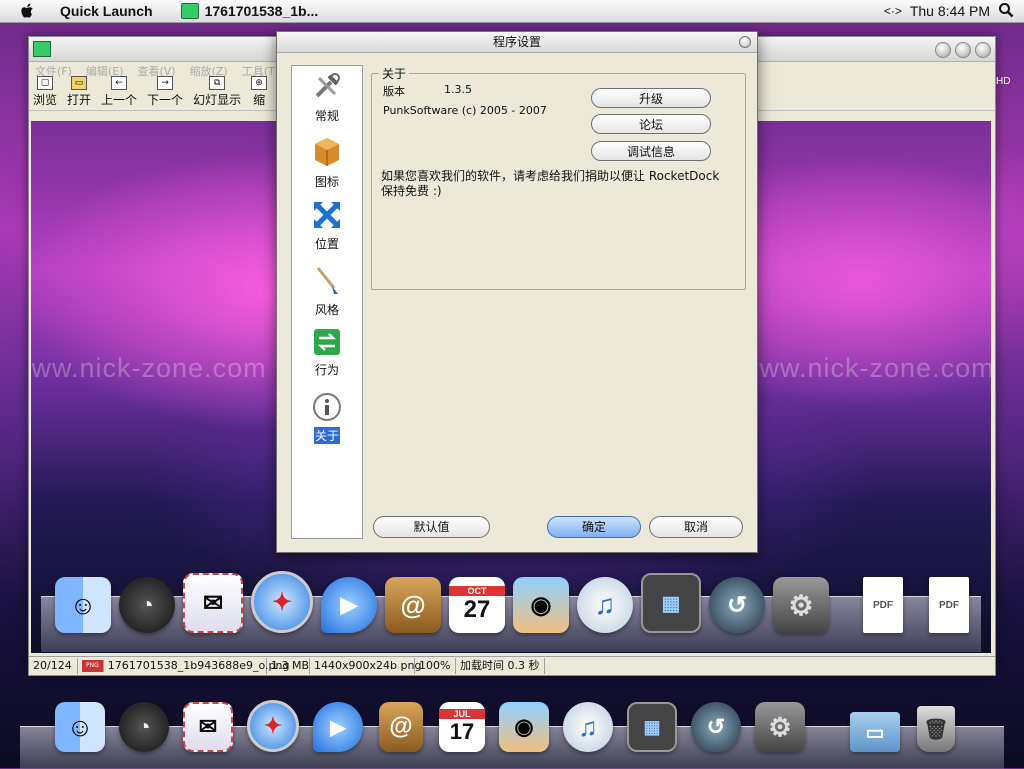  I want to click on status-filesize: 1.3 MB, so click(288, 666).